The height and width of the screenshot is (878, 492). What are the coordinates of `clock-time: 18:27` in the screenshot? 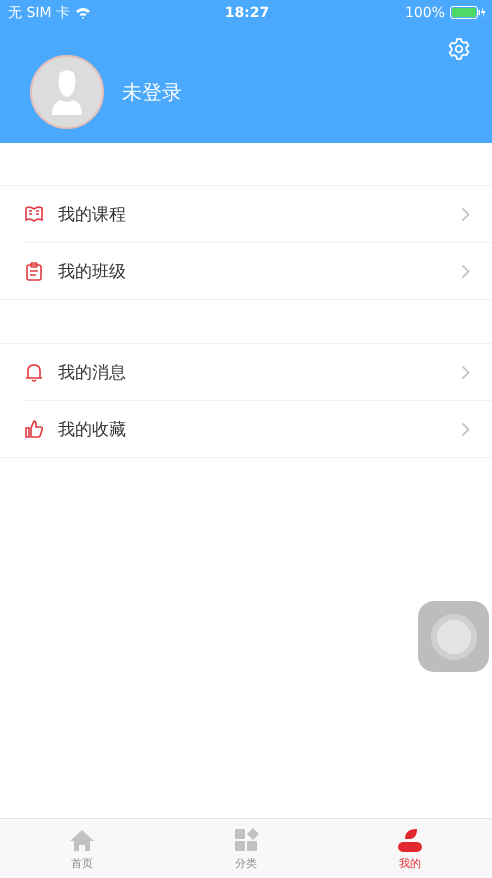 It's located at (247, 12).